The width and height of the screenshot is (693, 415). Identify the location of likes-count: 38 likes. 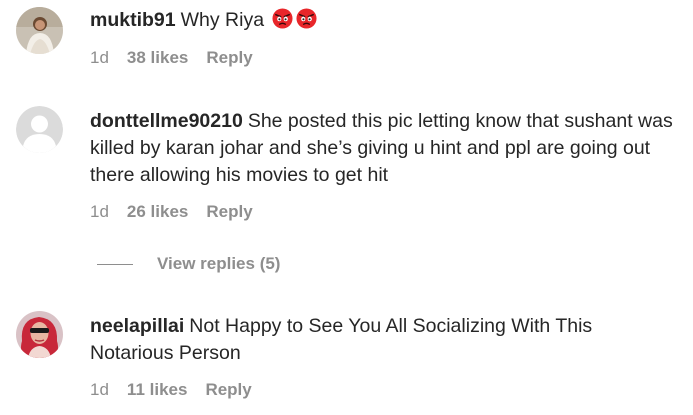
(157, 58).